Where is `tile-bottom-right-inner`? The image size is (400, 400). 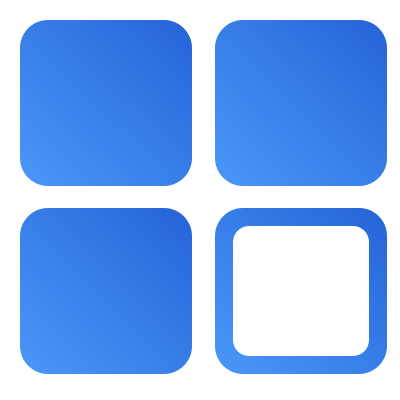
tile-bottom-right-inner is located at coordinates (301, 291).